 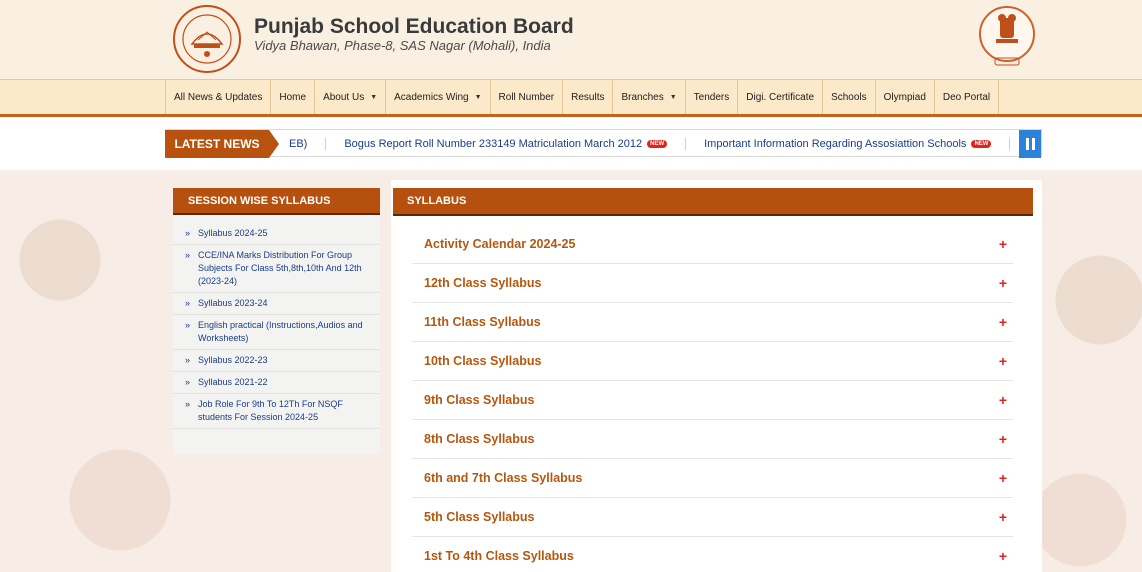 I want to click on syllabus-heading: SYLLABUS, so click(x=713, y=202).